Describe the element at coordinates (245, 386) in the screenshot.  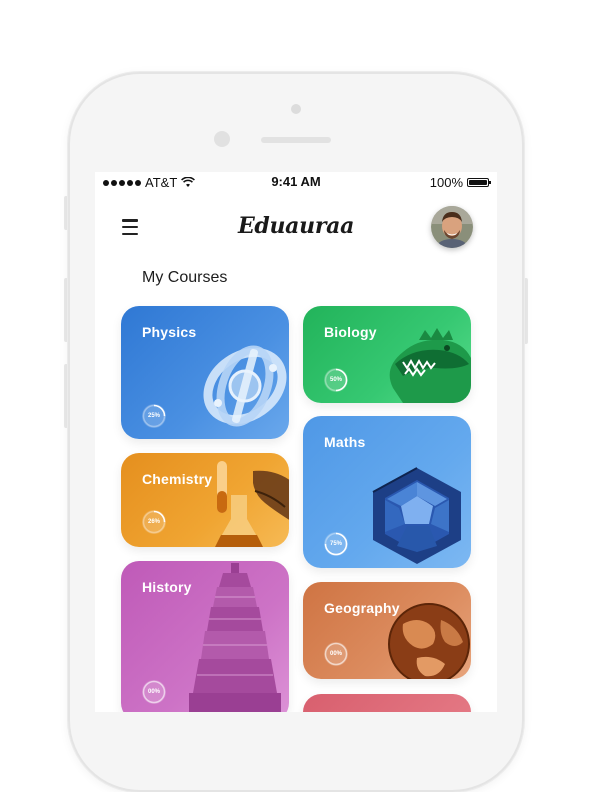
I see `gyroscope-illustration` at that location.